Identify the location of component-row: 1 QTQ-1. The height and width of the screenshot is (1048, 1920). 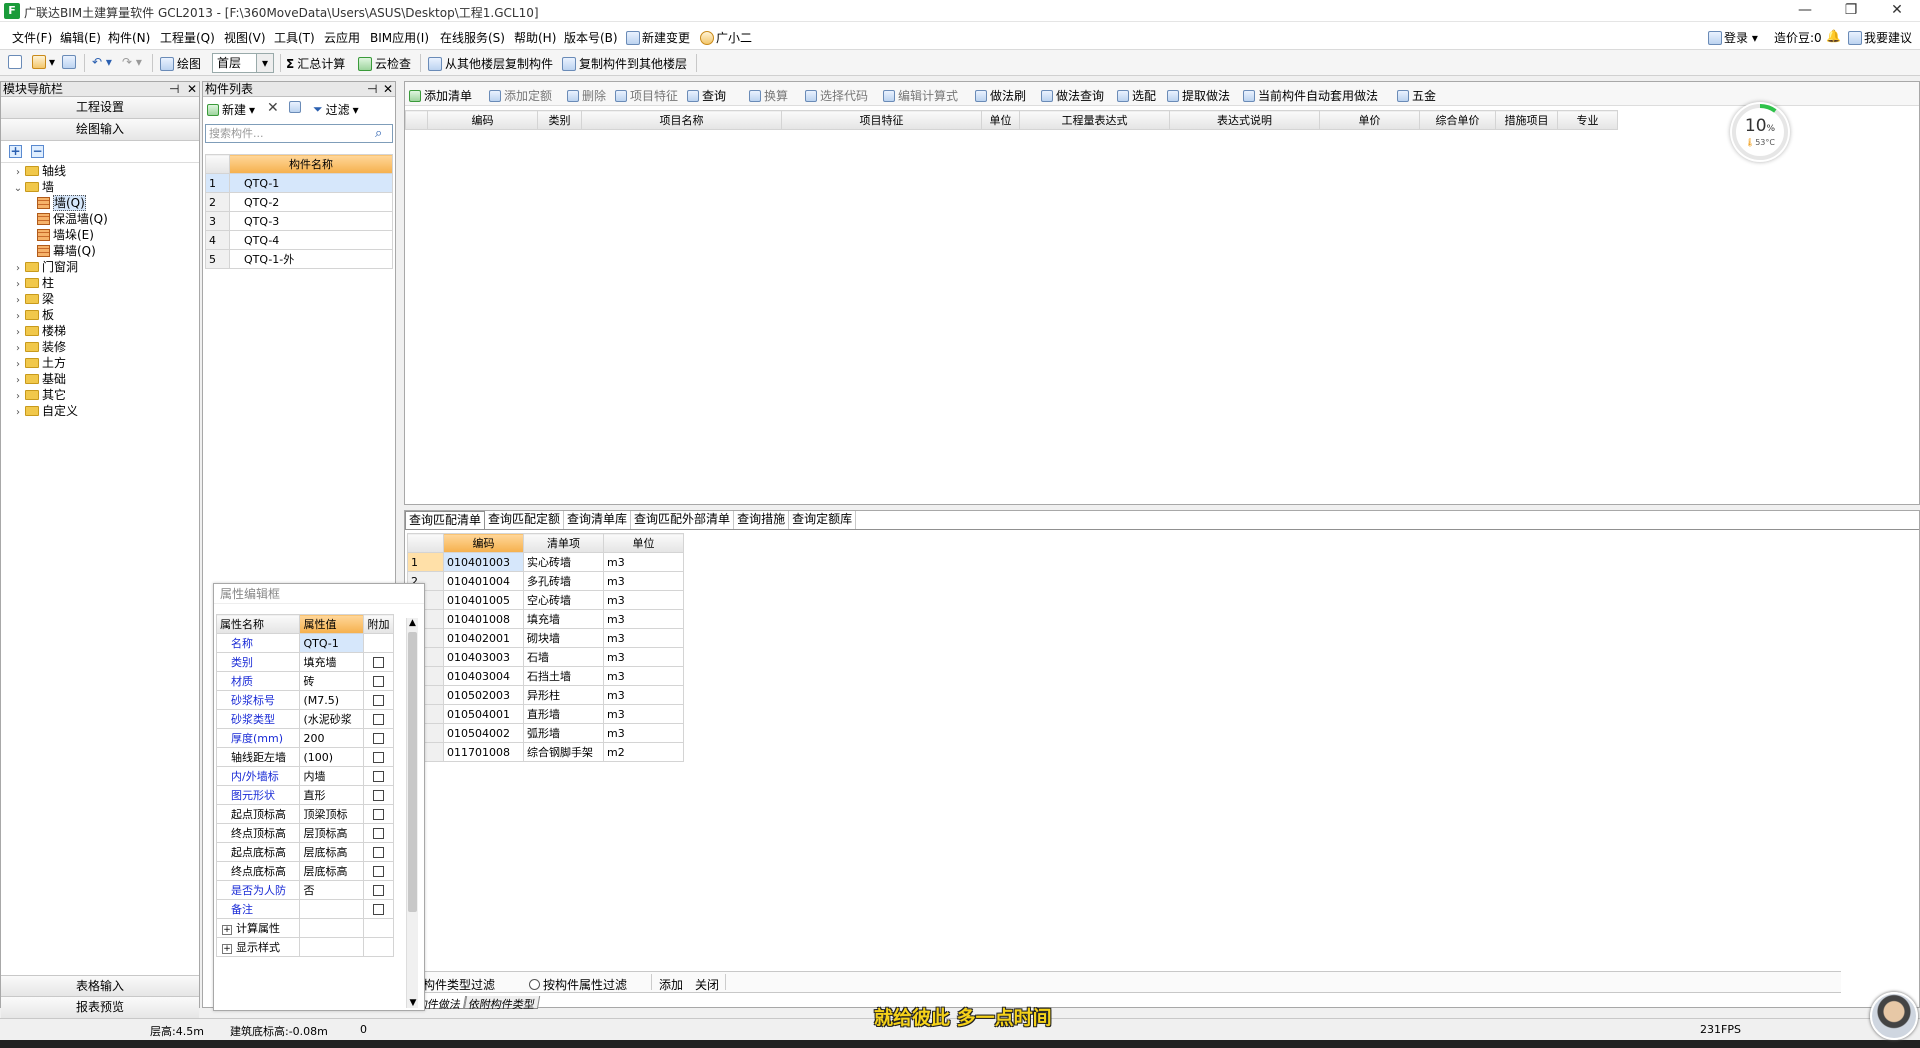
(299, 183).